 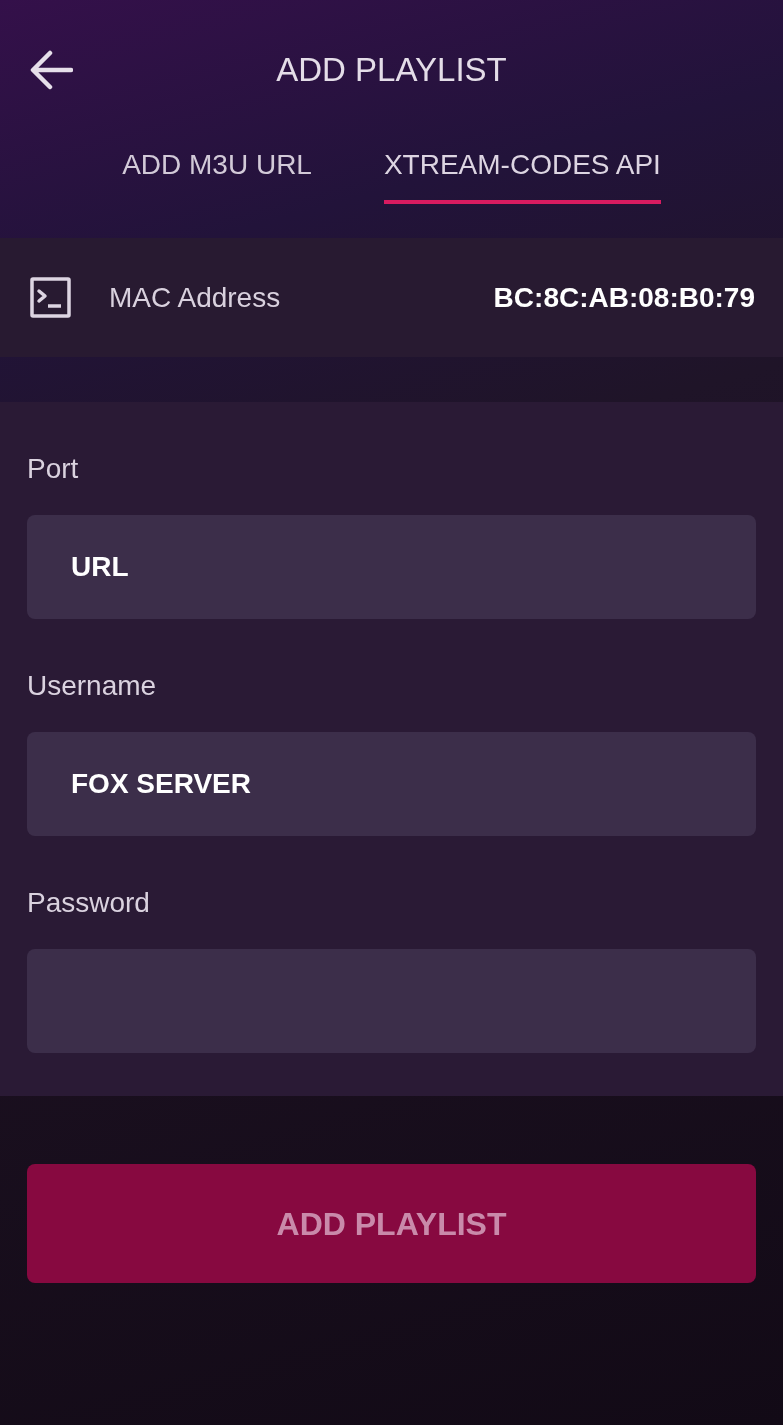 I want to click on input-field: URL, so click(x=391, y=567).